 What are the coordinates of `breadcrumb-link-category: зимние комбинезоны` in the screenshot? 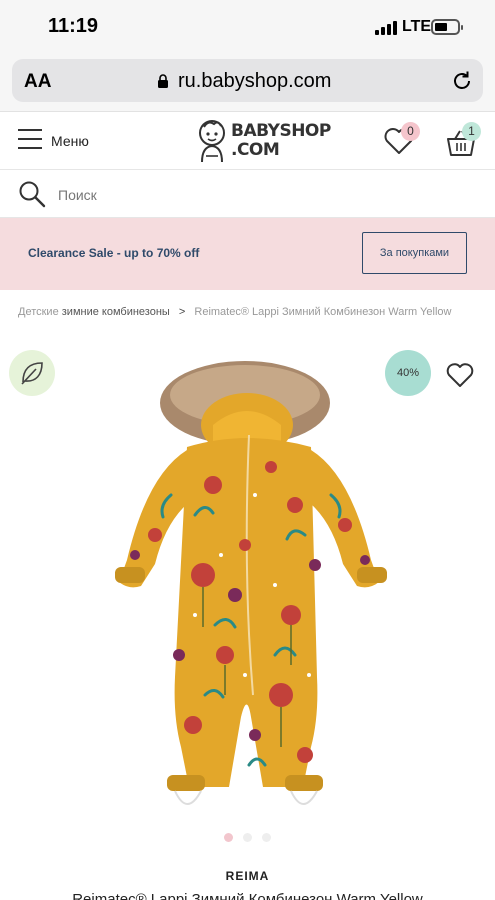 It's located at (116, 312).